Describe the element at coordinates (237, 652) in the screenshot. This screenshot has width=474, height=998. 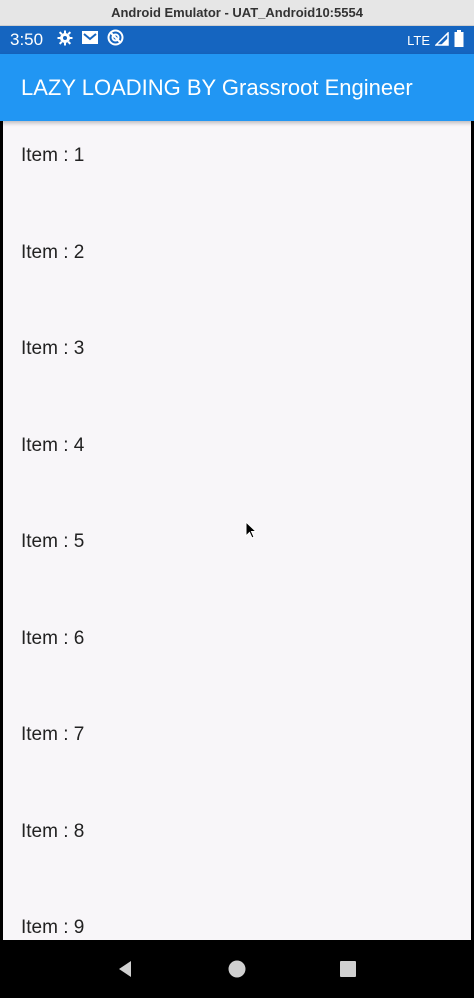
I see `list-item: Item : 6` at that location.